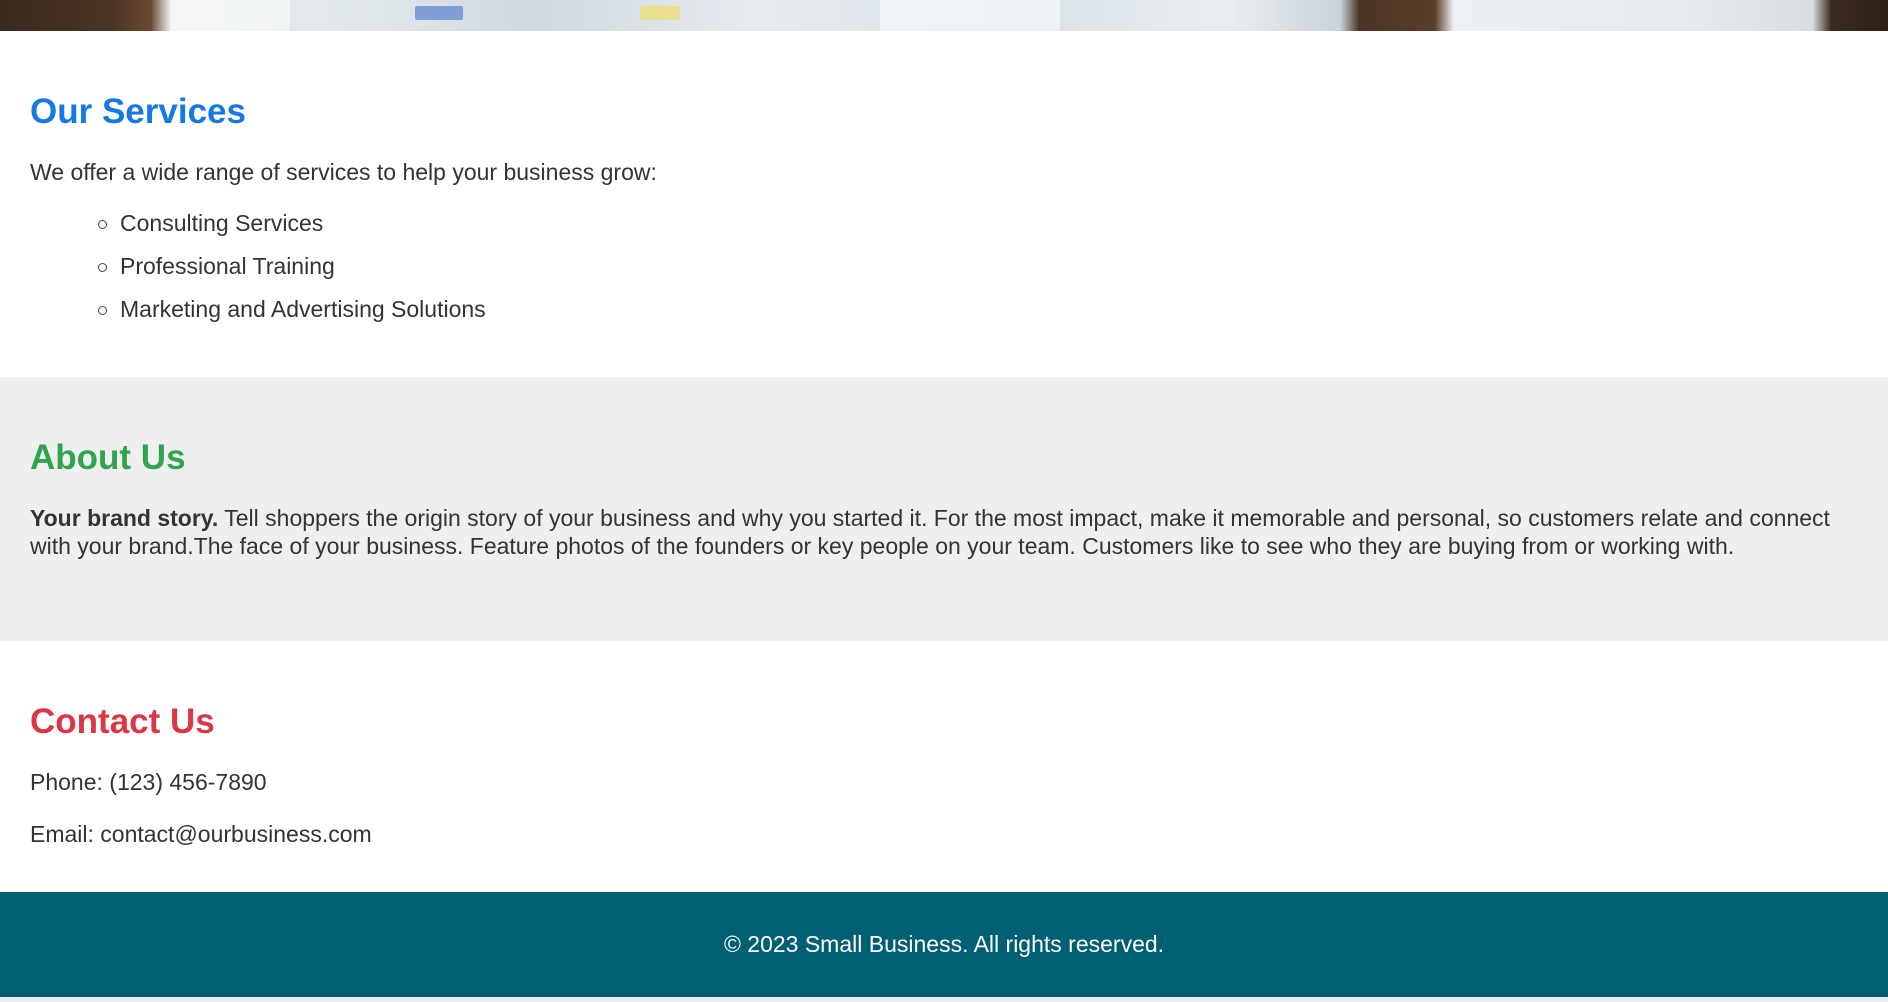  I want to click on services-heading: Our Services, so click(138, 111).